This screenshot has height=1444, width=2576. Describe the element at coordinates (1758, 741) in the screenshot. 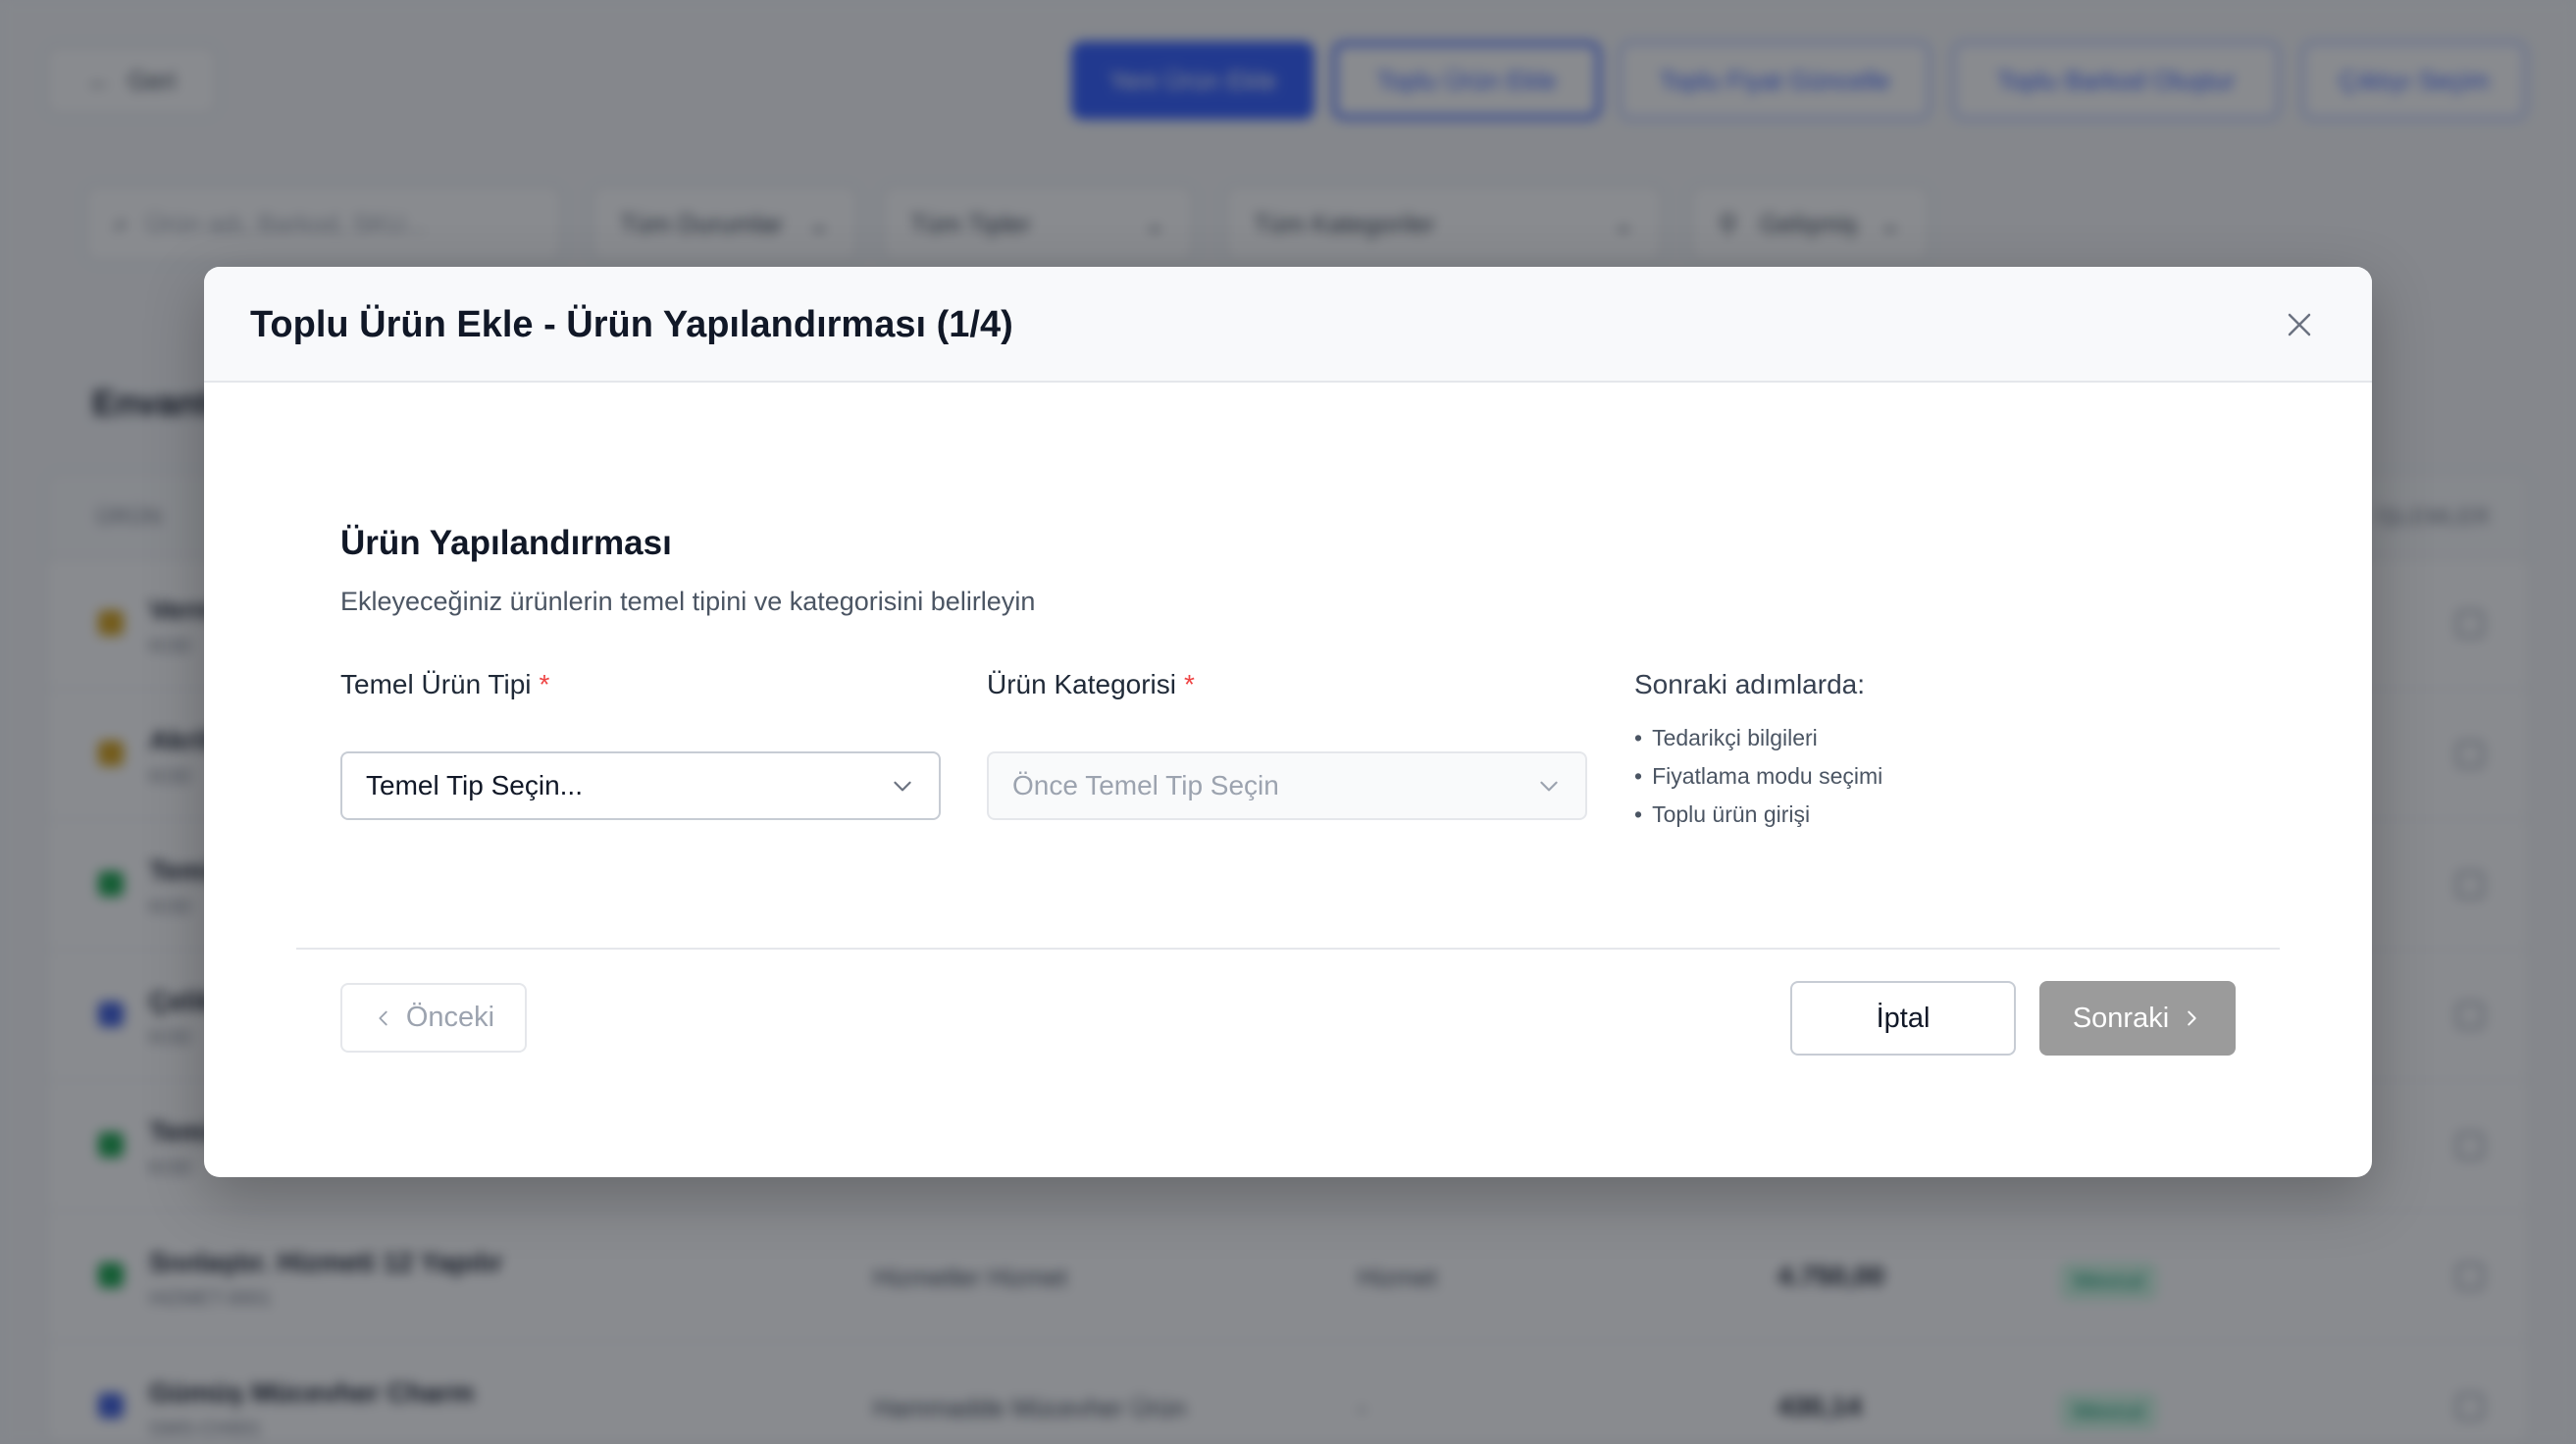

I see `next-step-item: Tedarikçi bilgileri` at that location.